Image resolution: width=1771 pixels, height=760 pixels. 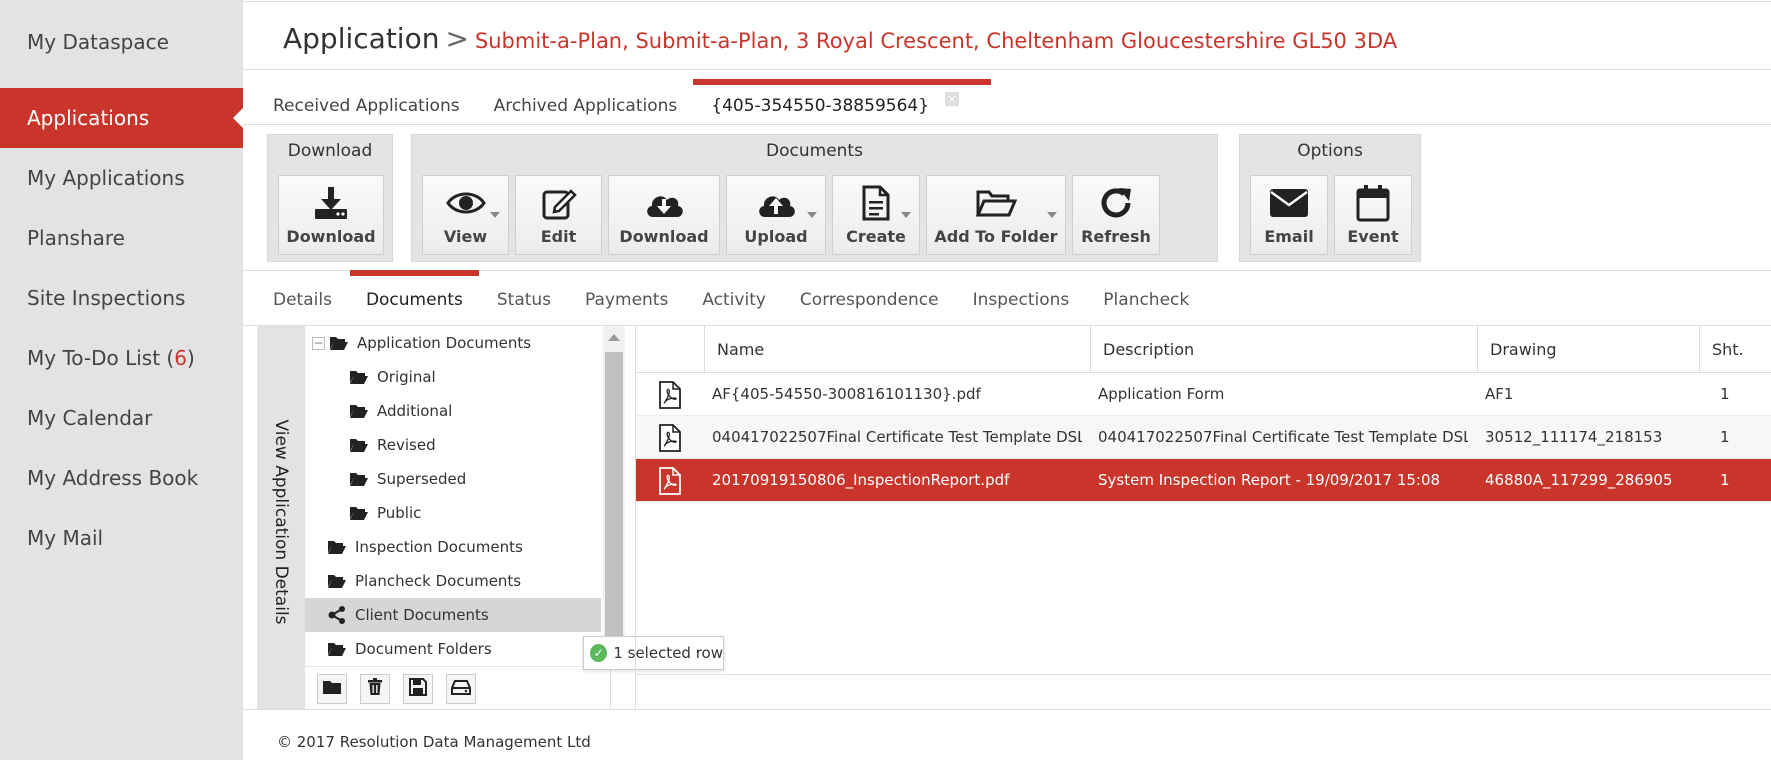 What do you see at coordinates (614, 337) in the screenshot?
I see `scroll-up-icon` at bounding box center [614, 337].